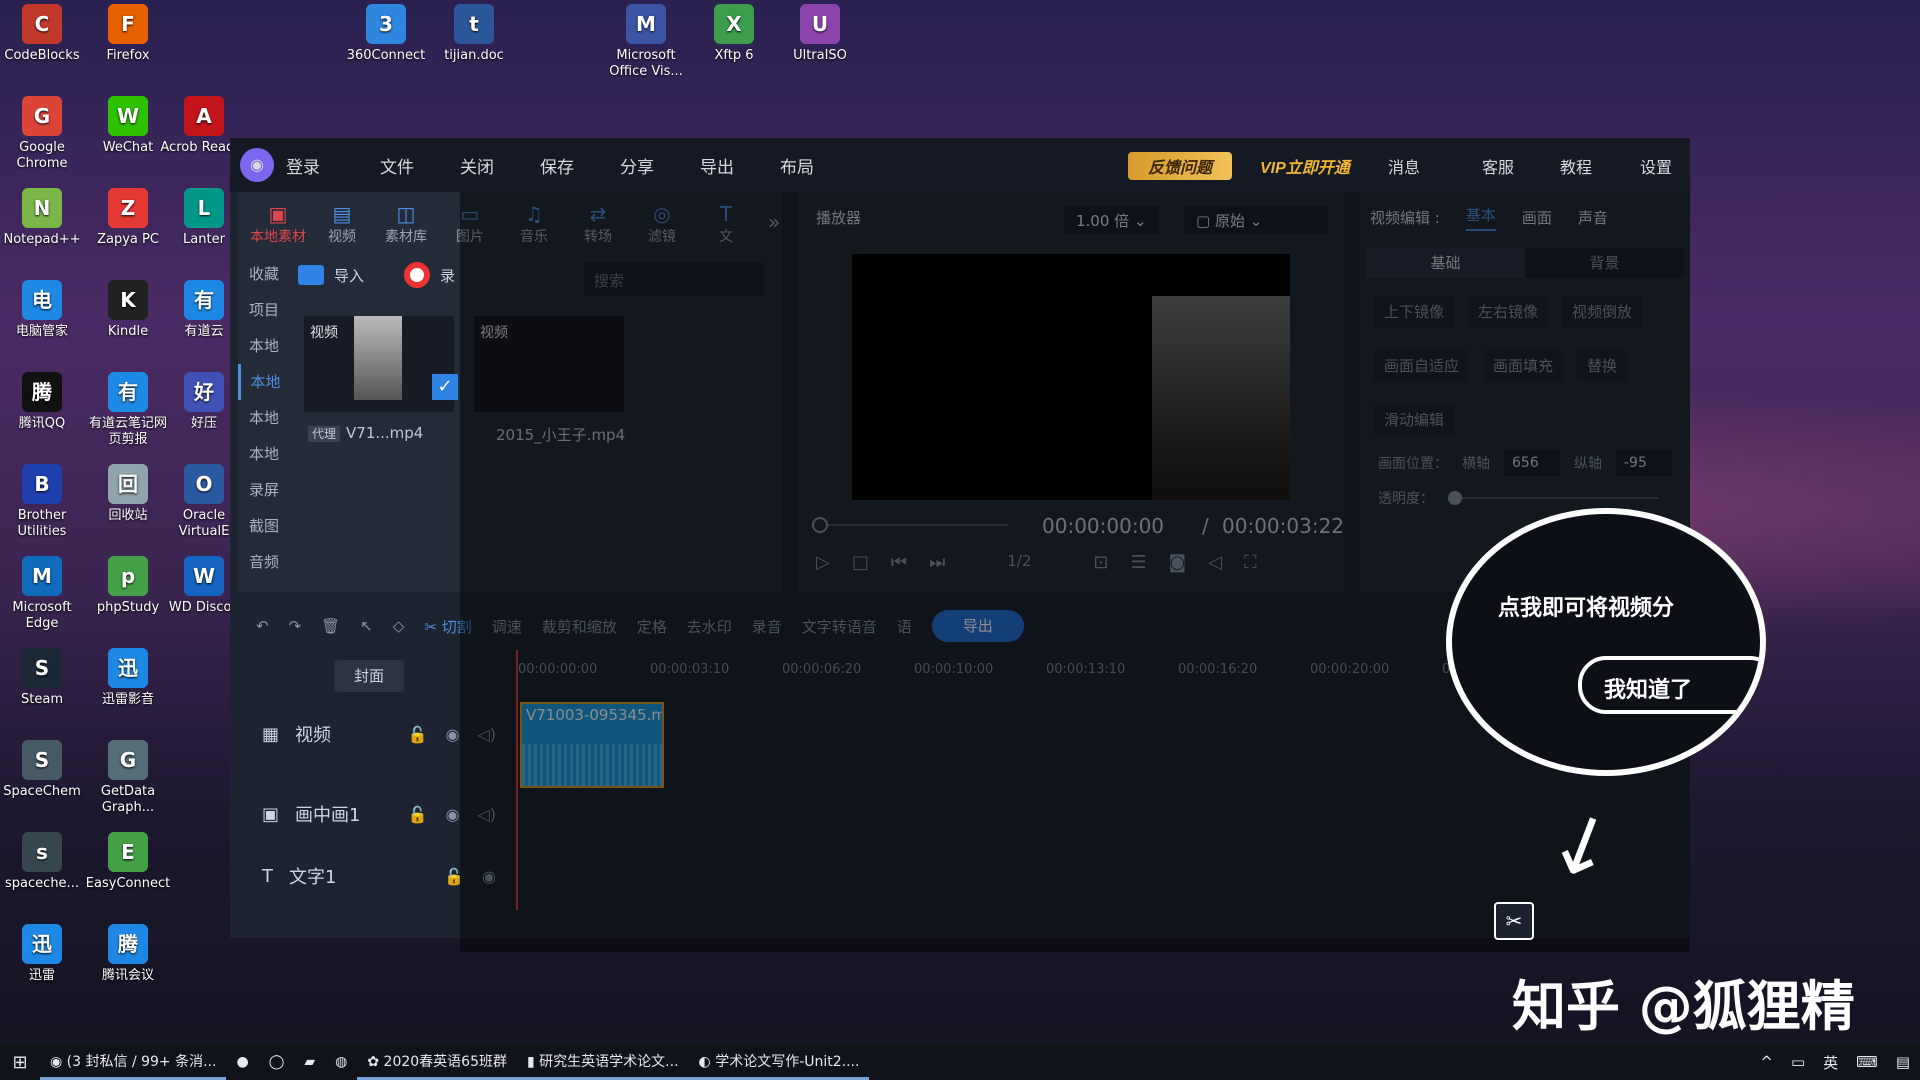 This screenshot has height=1080, width=1920. What do you see at coordinates (303, 165) in the screenshot?
I see `login-button: 登录` at bounding box center [303, 165].